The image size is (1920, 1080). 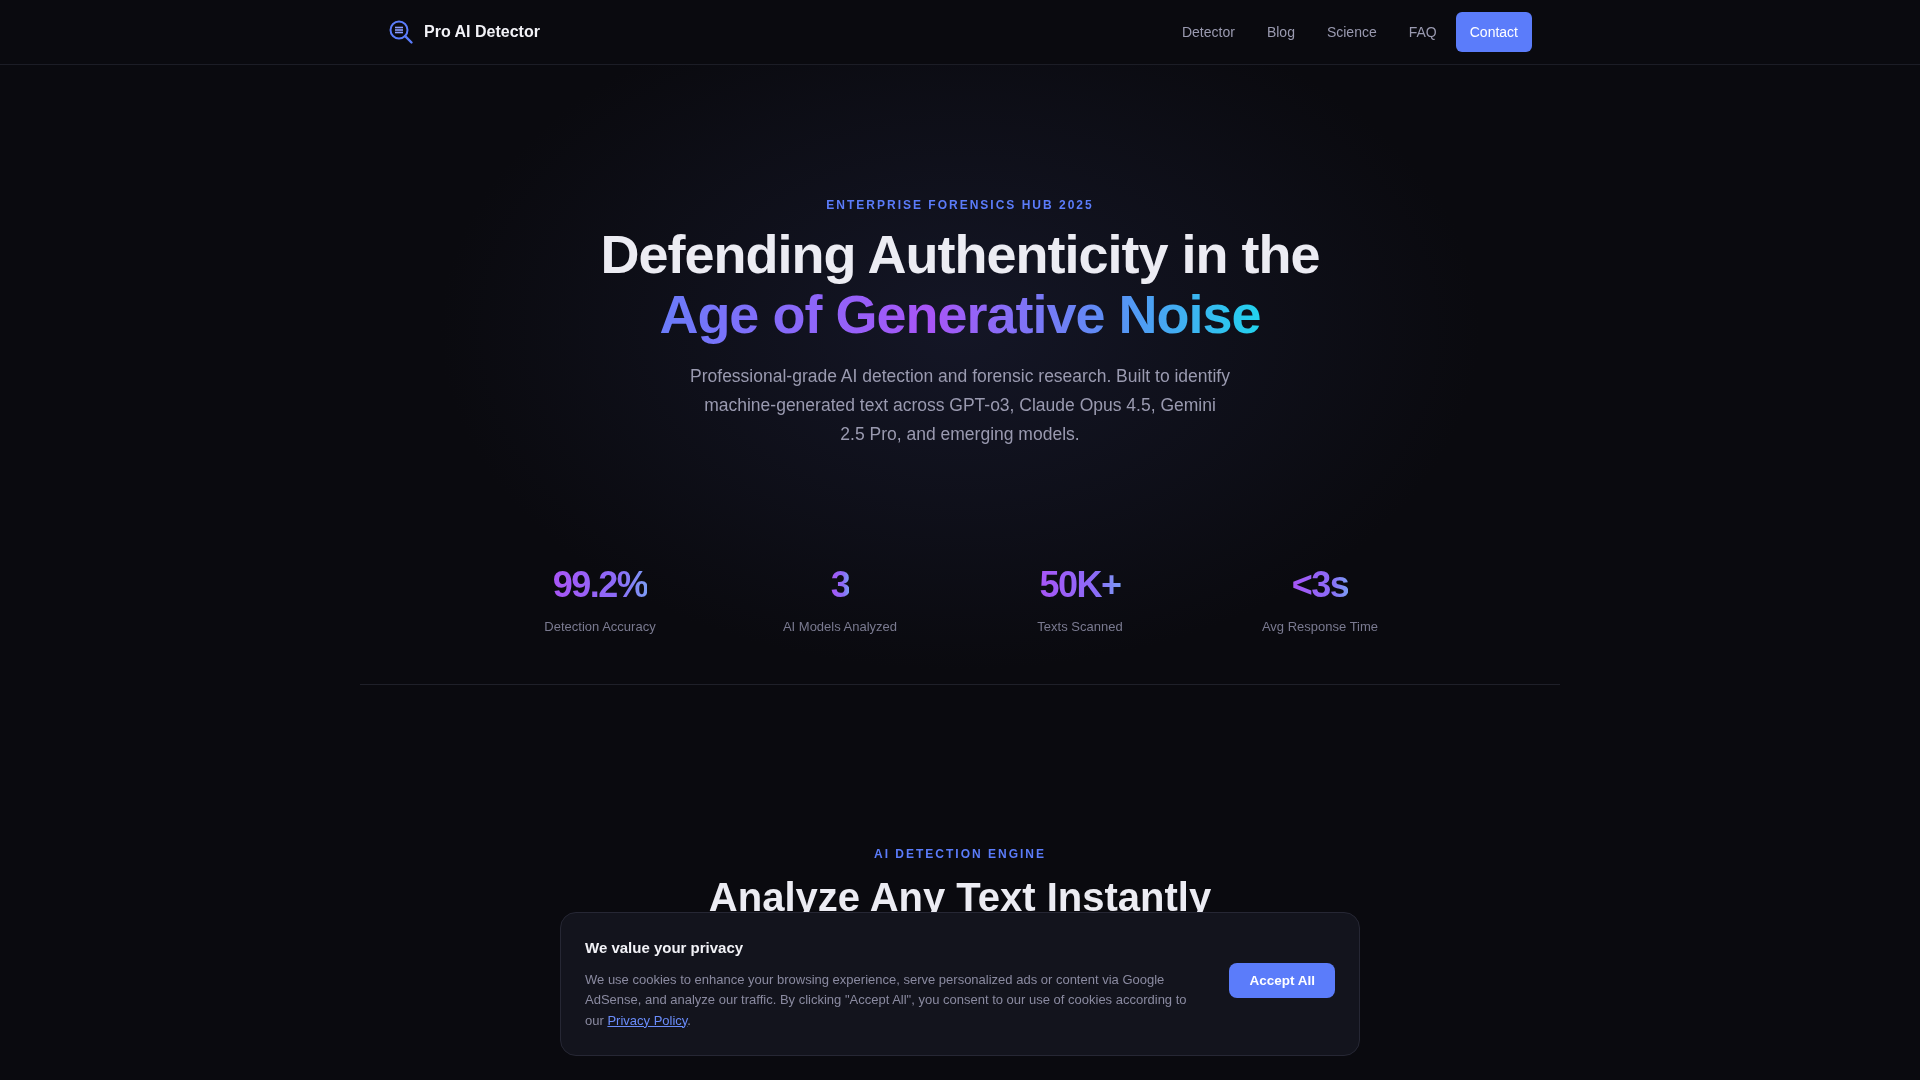 What do you see at coordinates (960, 405) in the screenshot?
I see `hero-description: Professional-grade AI detection and forensic research. Built to identify machine-generated text across GPT-o3, Claude Opus 4.5, Gemini 2.5 Pro, and emerging models.` at bounding box center [960, 405].